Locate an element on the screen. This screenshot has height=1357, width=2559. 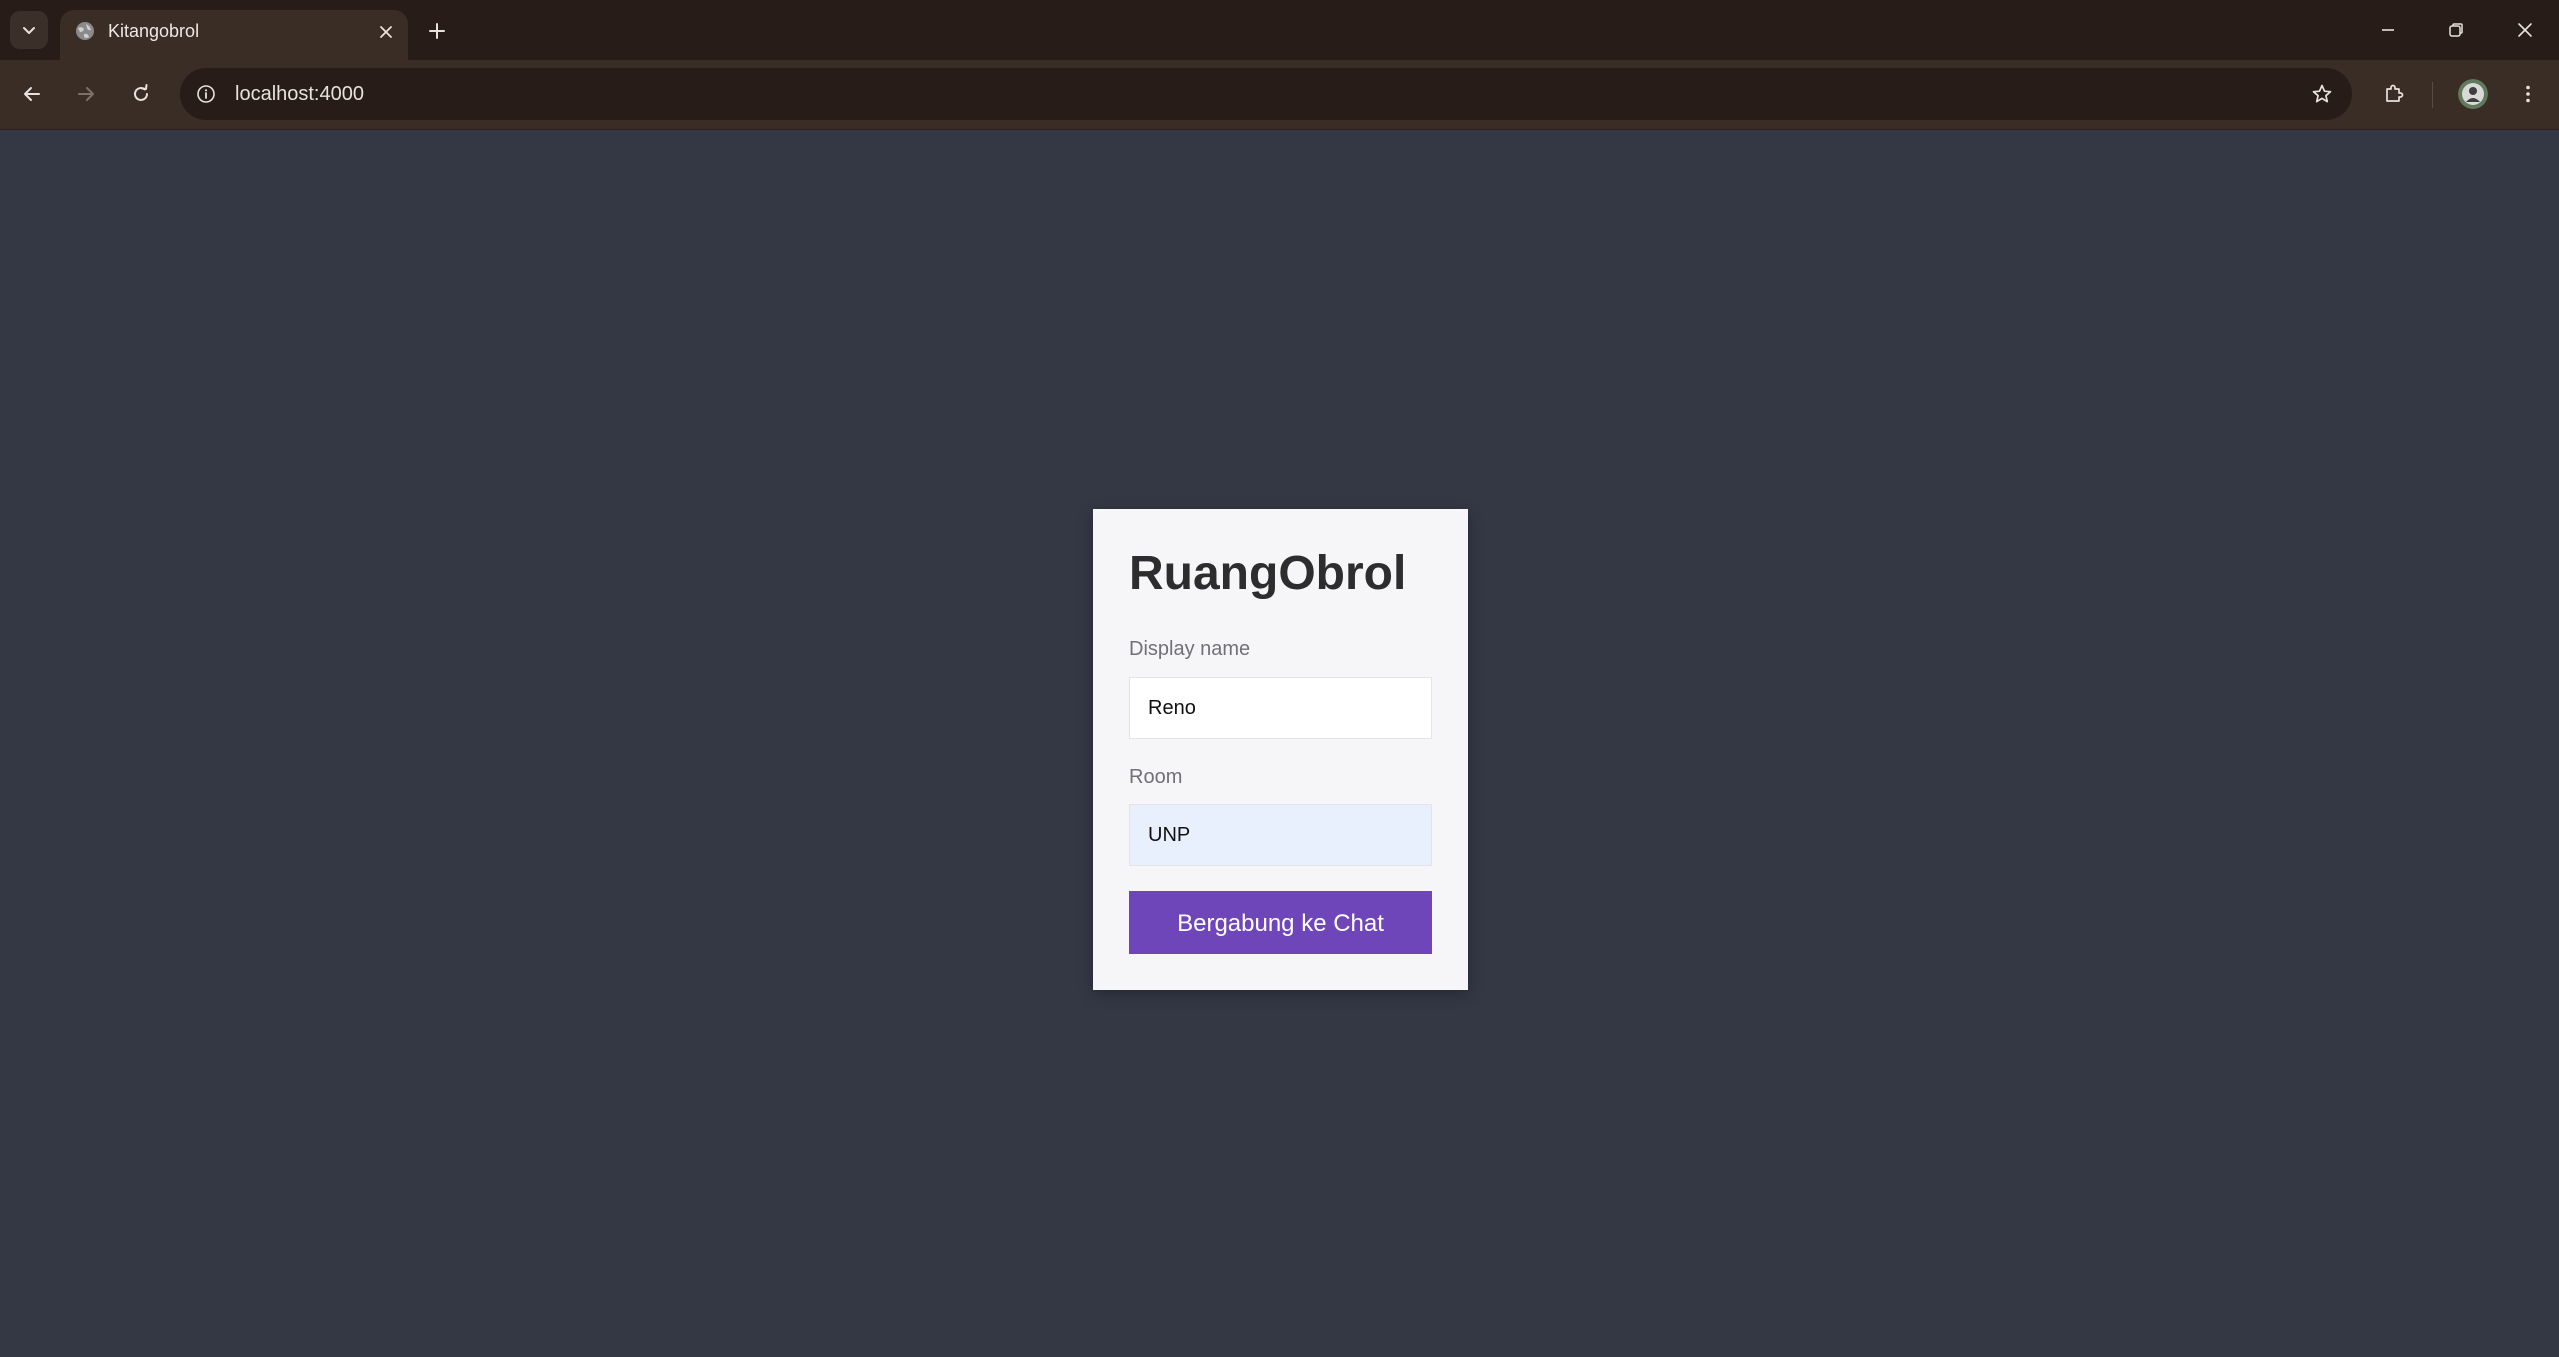
browser-tab-bar: Kitangobrol is located at coordinates (1279, 31).